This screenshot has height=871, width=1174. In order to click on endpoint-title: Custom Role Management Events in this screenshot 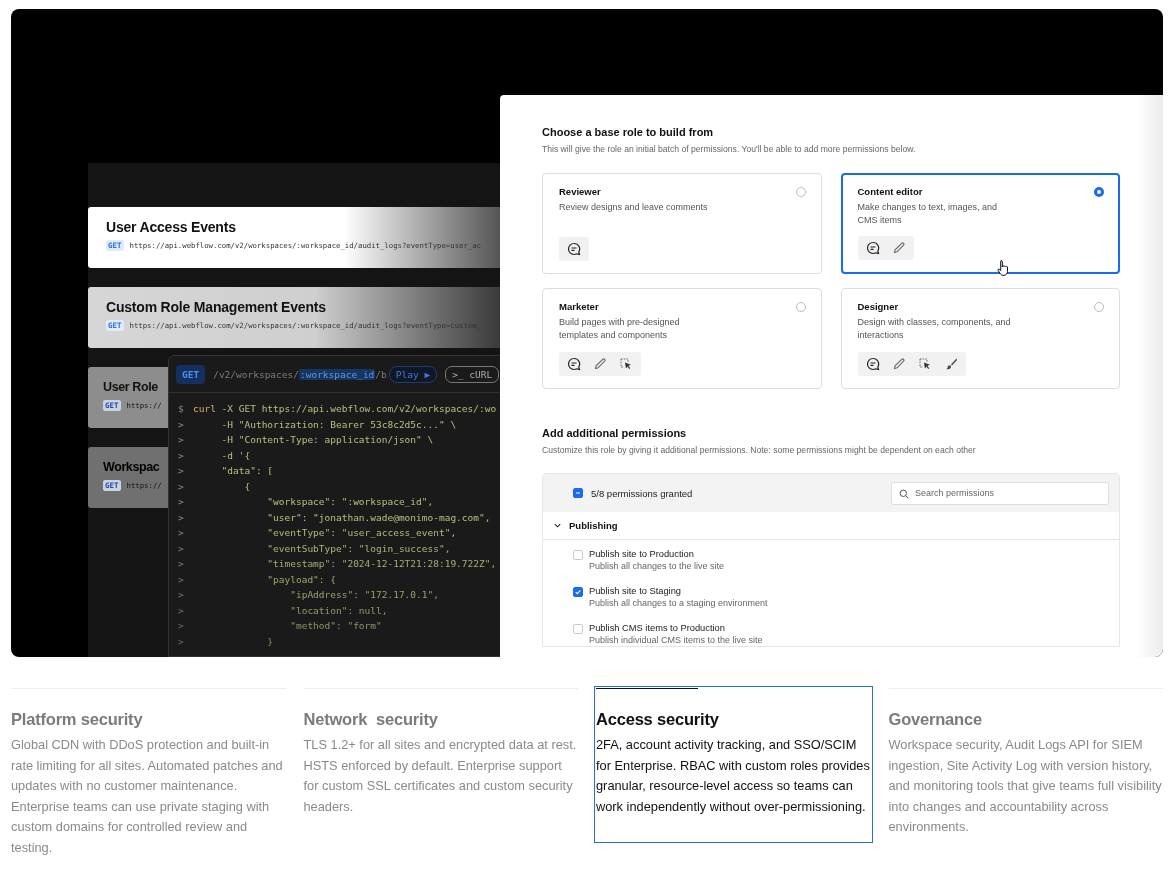, I will do `click(216, 307)`.